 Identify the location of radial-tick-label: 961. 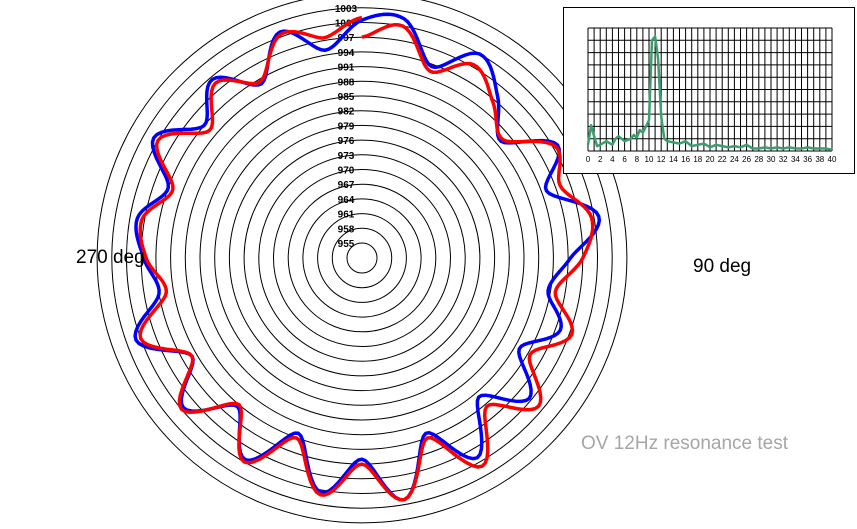
(346, 215).